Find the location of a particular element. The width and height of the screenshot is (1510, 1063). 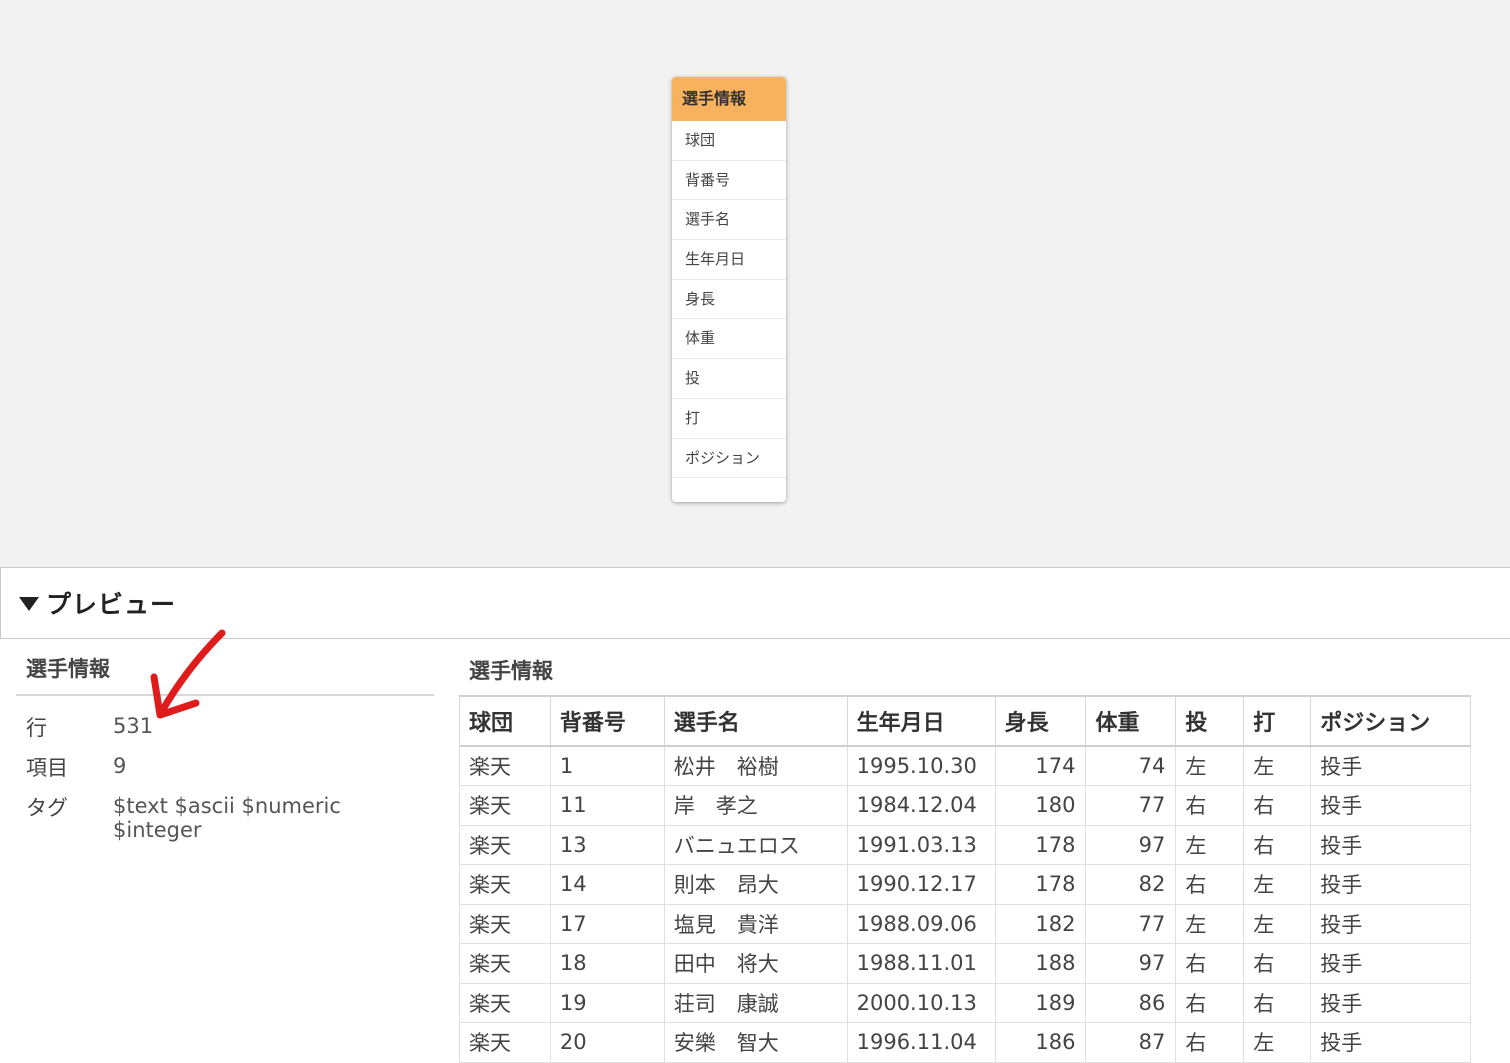

cell-birthdate: 1988.11.01 is located at coordinates (921, 963).